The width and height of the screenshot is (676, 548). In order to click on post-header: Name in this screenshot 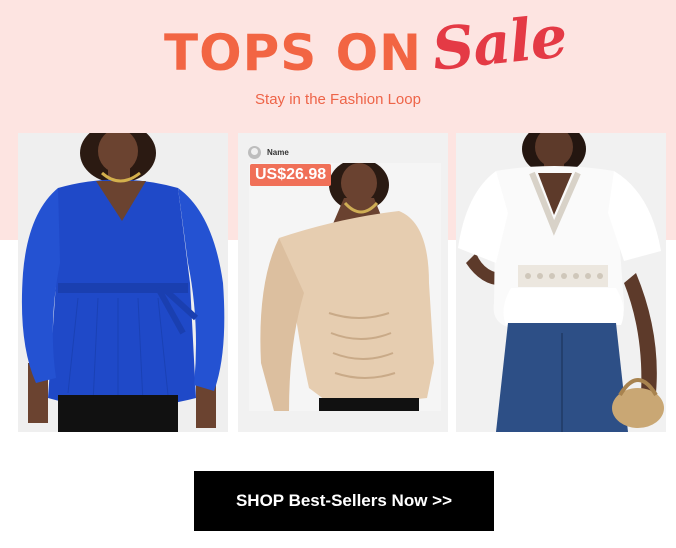, I will do `click(268, 152)`.